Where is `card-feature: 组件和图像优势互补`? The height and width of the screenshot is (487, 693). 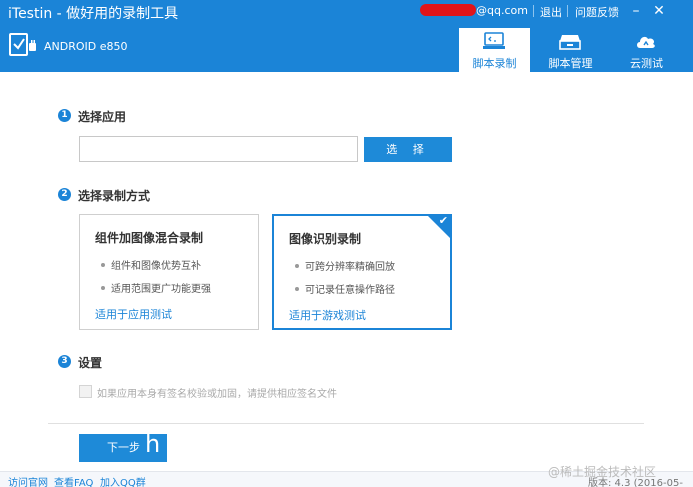 card-feature: 组件和图像优势互补 is located at coordinates (151, 264).